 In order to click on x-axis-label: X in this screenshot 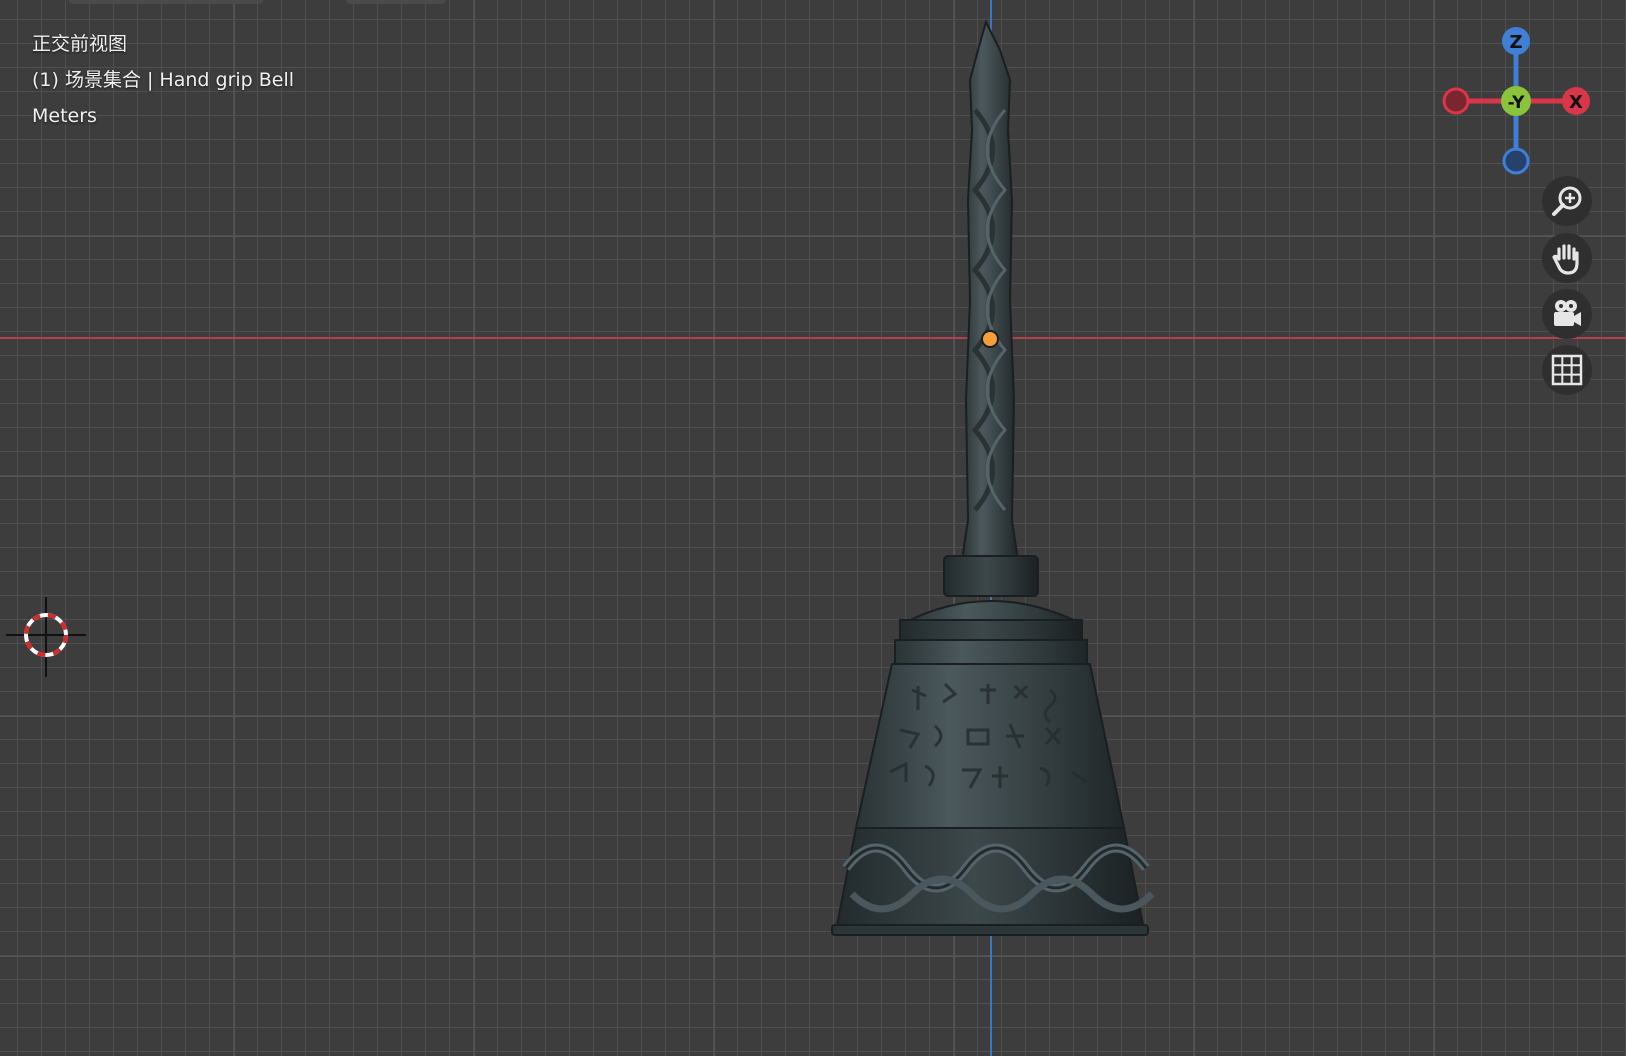, I will do `click(1576, 102)`.